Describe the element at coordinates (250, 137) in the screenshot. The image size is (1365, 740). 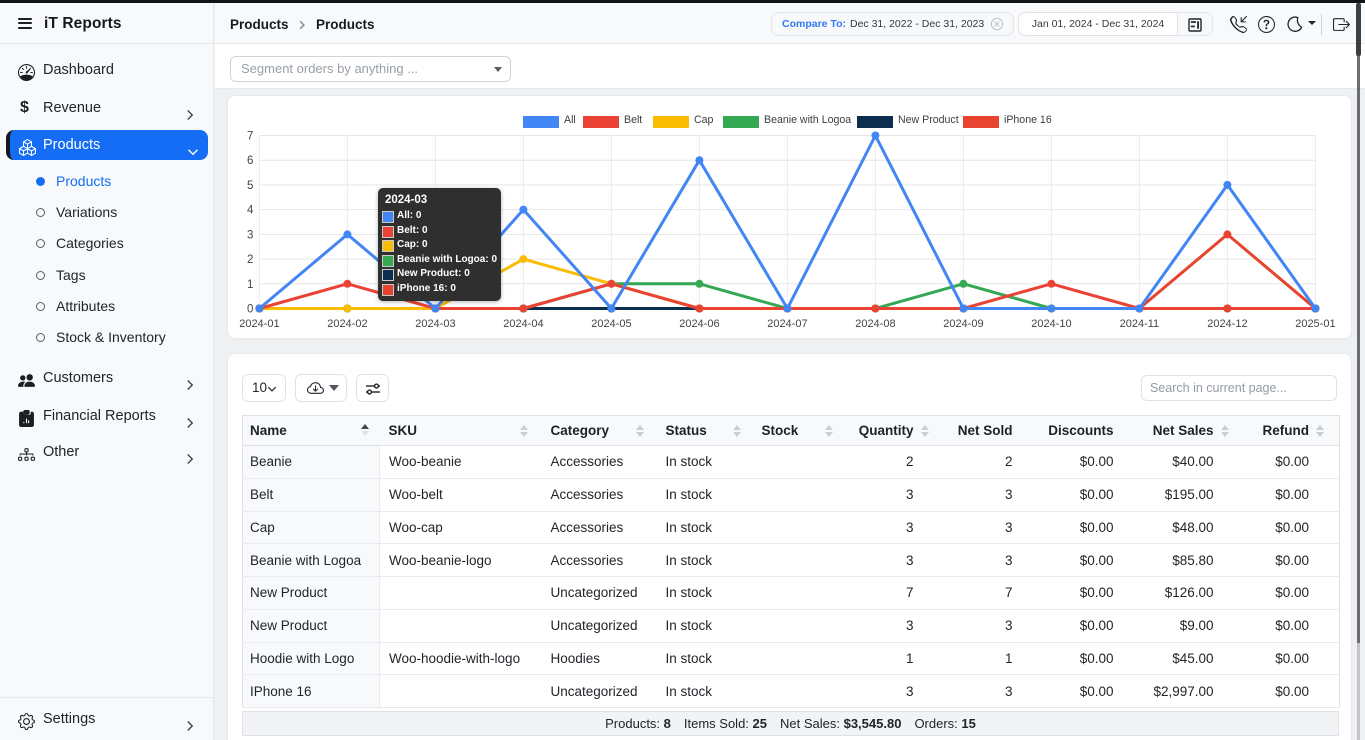
I see `svg-text: 7` at that location.